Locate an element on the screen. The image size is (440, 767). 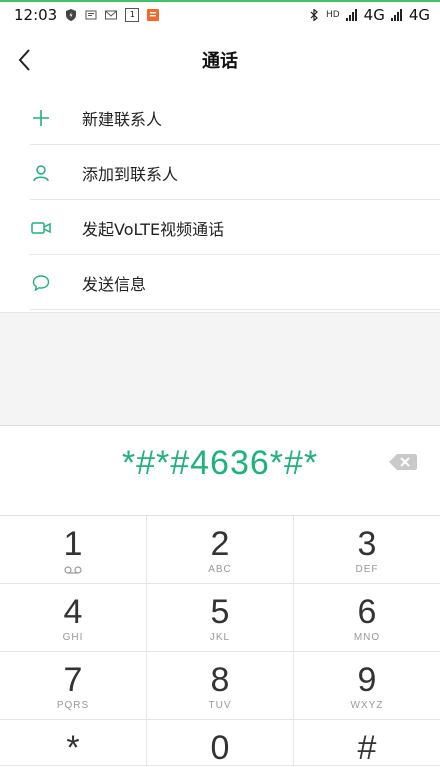
key-digit: 9 is located at coordinates (367, 680).